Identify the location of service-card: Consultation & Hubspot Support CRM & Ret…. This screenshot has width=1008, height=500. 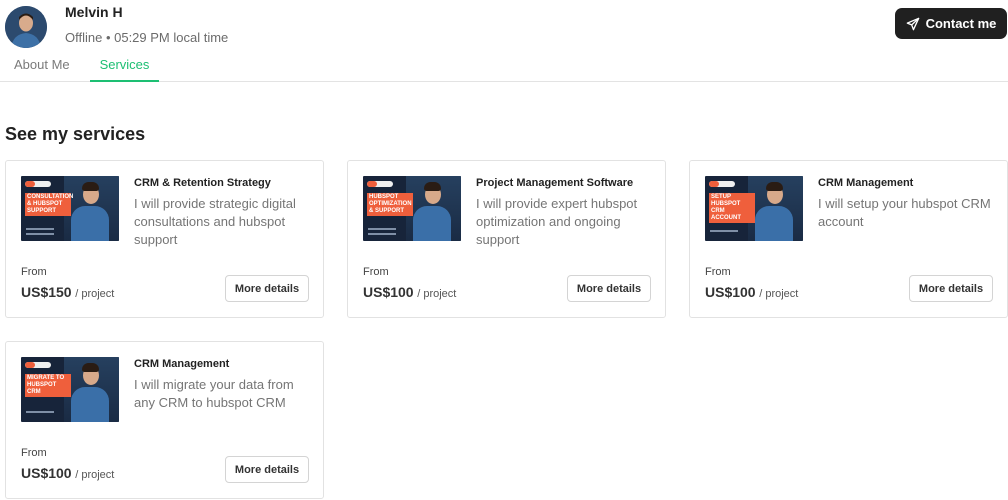
(164, 239).